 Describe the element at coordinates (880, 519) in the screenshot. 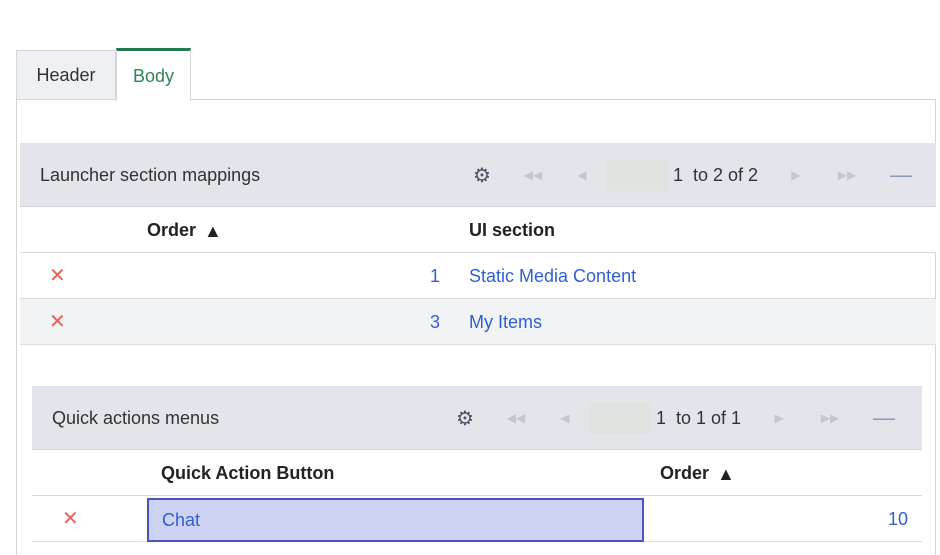

I see `order-value: 10` at that location.